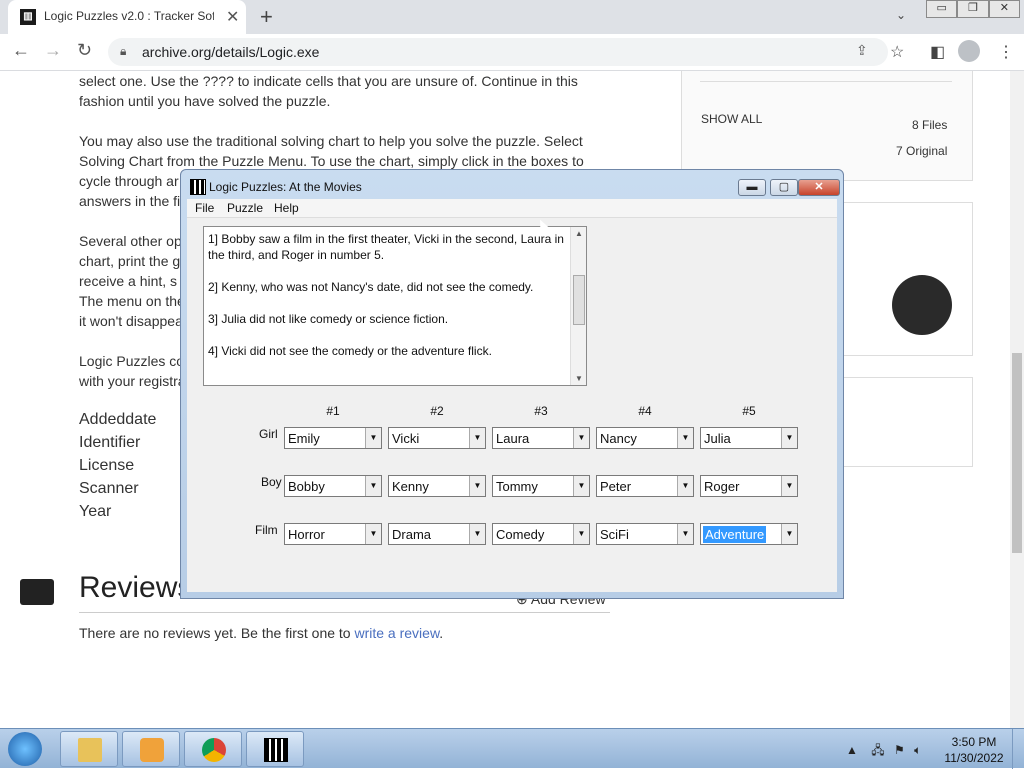  I want to click on puzzle-app-icon, so click(276, 750).